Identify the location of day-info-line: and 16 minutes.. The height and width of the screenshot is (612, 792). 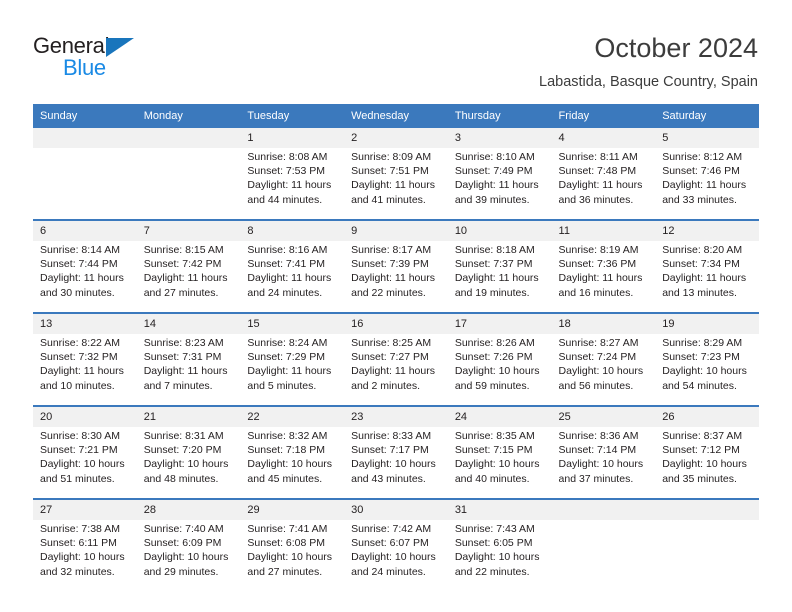
(596, 292).